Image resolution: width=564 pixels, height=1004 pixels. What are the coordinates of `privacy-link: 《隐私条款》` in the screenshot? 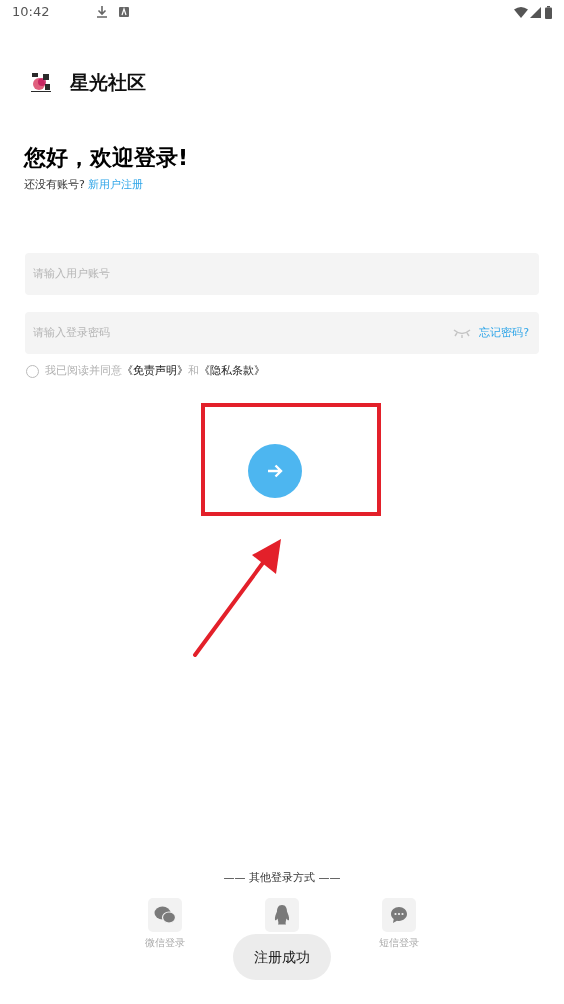 It's located at (232, 370).